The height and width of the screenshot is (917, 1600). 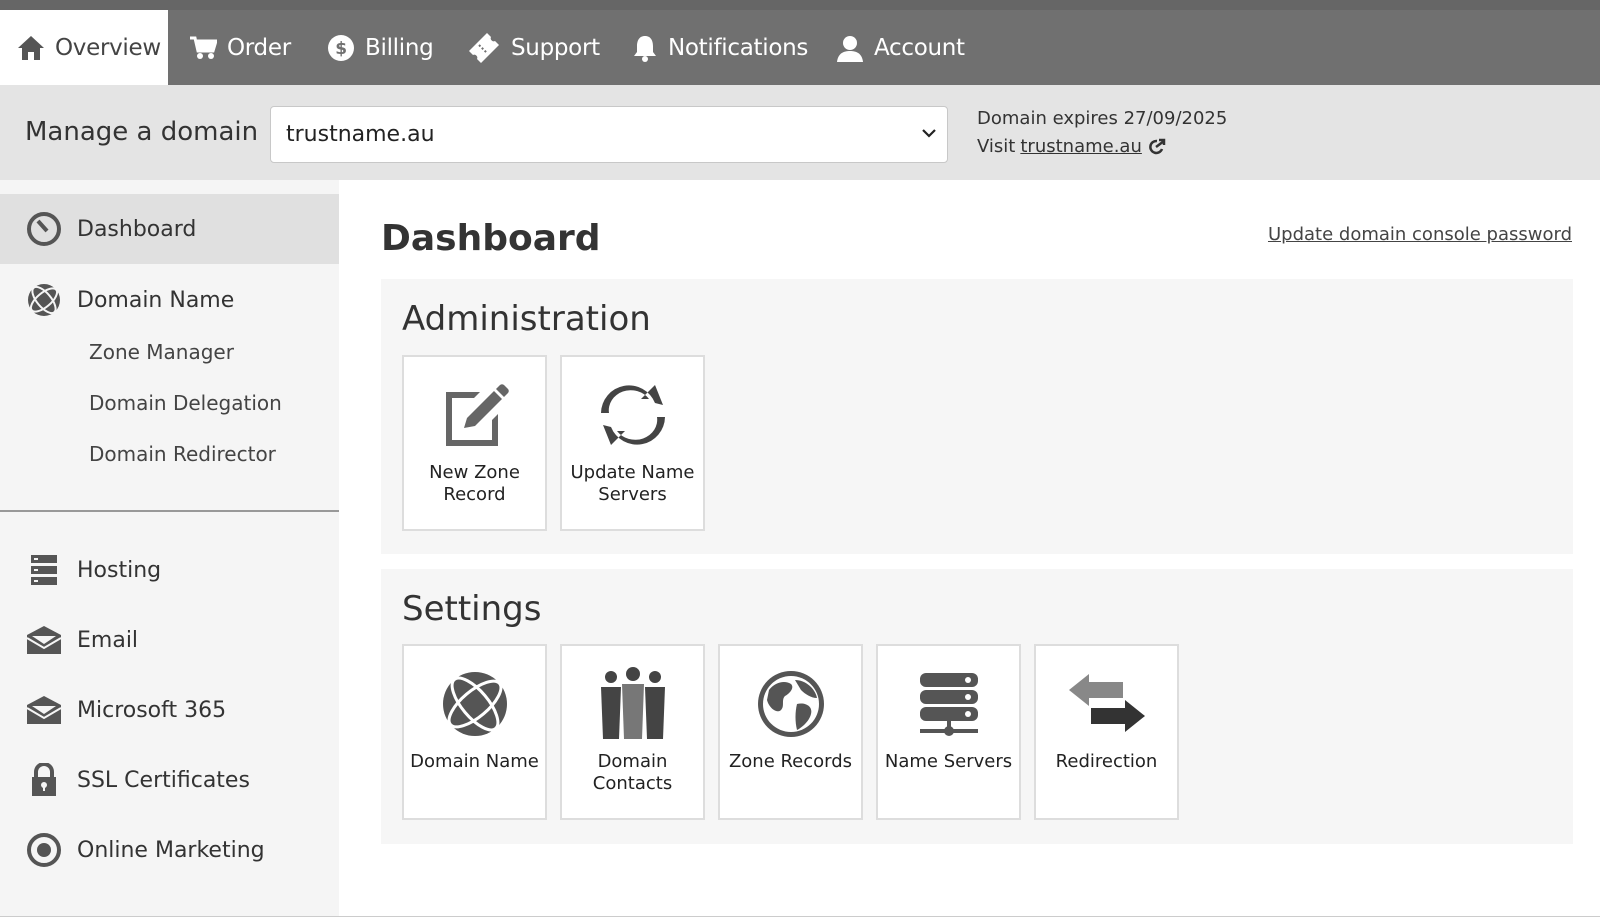 What do you see at coordinates (609, 134) in the screenshot?
I see `domain-select: trustname.au` at bounding box center [609, 134].